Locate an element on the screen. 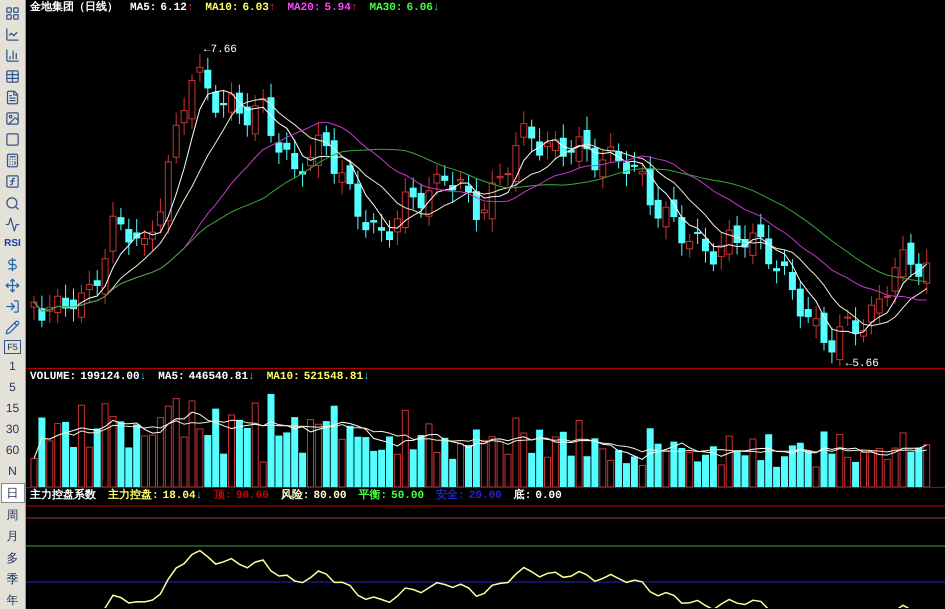 The width and height of the screenshot is (945, 609). period-button: N is located at coordinates (12, 471).